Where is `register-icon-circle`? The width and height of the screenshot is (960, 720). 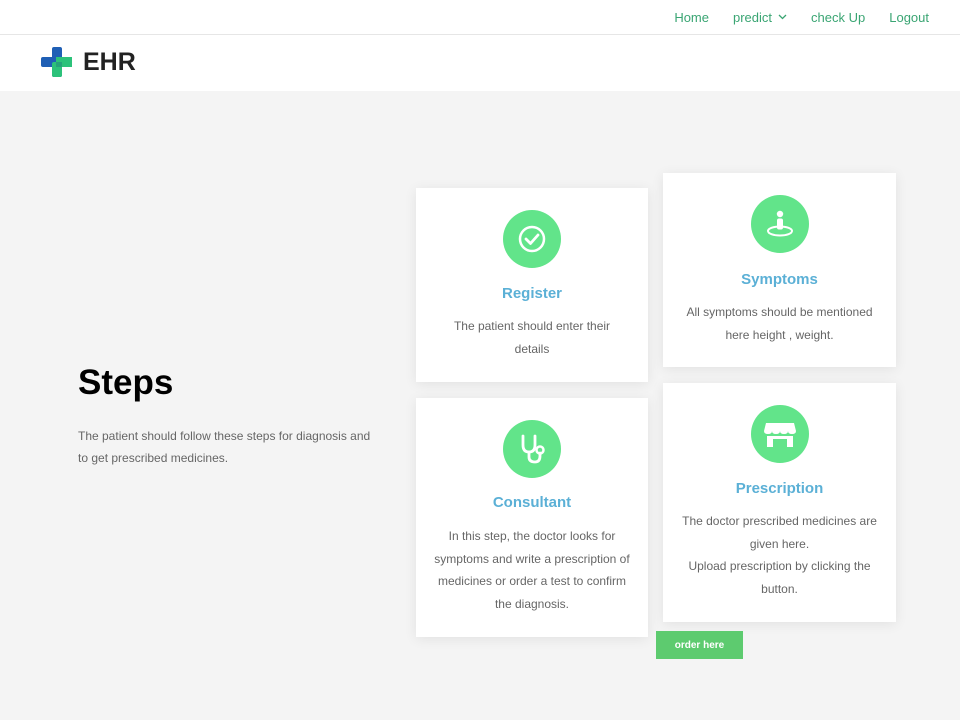 register-icon-circle is located at coordinates (532, 239).